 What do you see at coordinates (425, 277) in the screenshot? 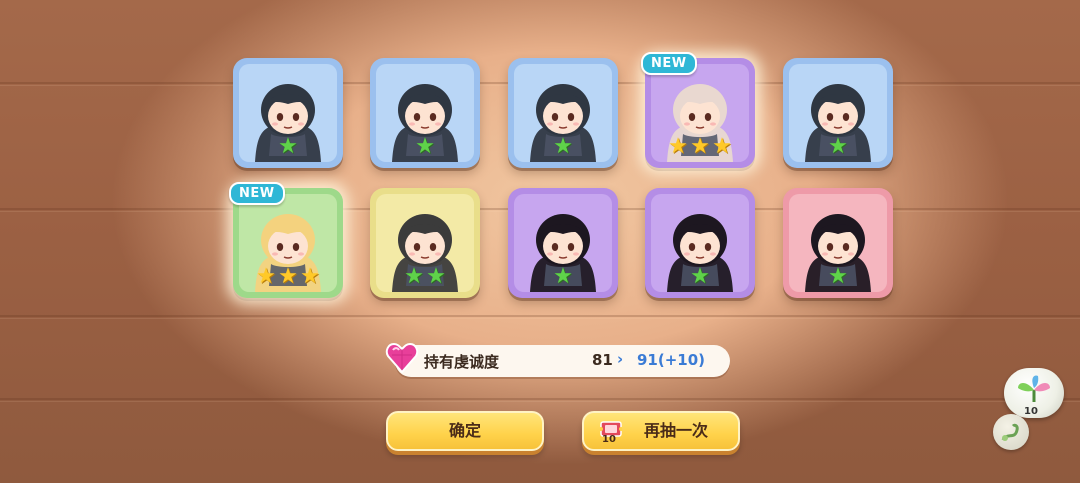
I see `rarity-stars: ★ ★` at bounding box center [425, 277].